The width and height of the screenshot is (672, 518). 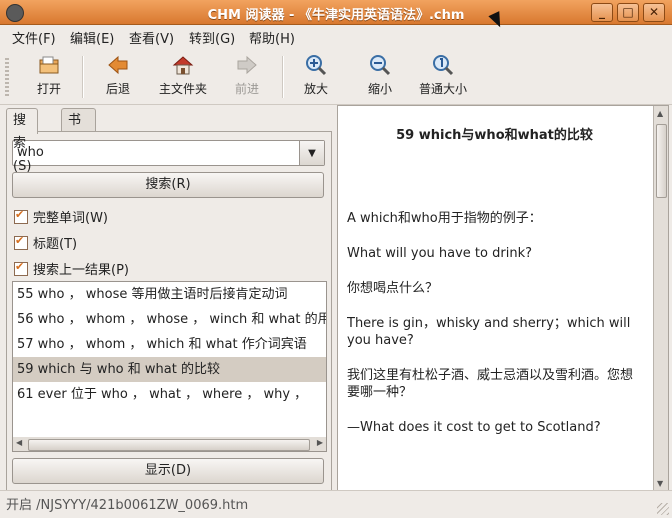 I want to click on titles-checkbox: 标题(T), so click(x=45, y=242).